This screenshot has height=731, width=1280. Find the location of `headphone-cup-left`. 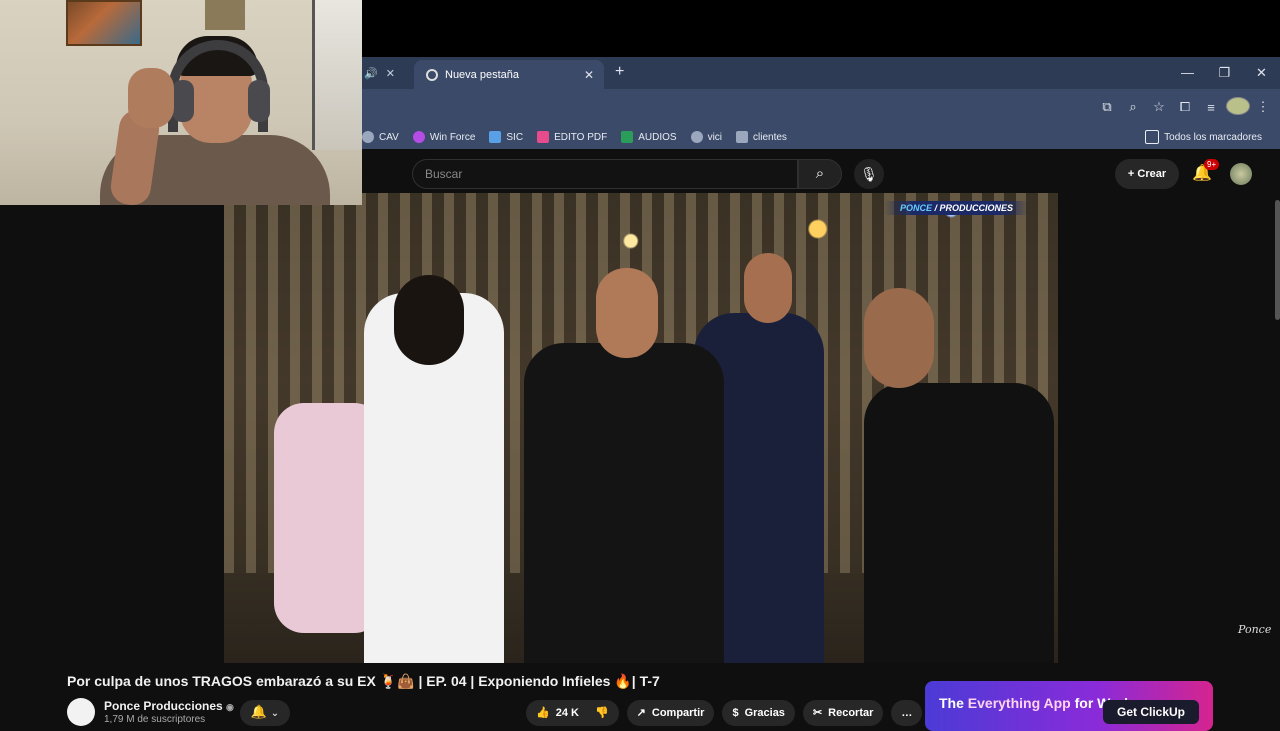

headphone-cup-left is located at coordinates (183, 101).